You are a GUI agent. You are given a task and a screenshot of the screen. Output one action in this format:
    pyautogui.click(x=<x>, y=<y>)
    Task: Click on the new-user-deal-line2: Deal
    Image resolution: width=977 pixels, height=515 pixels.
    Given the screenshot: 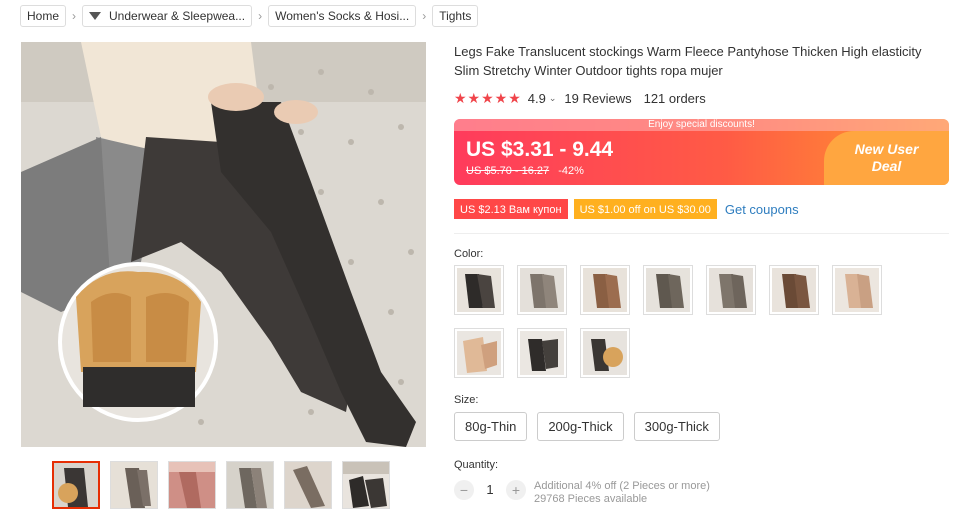 What is the action you would take?
    pyautogui.click(x=886, y=166)
    